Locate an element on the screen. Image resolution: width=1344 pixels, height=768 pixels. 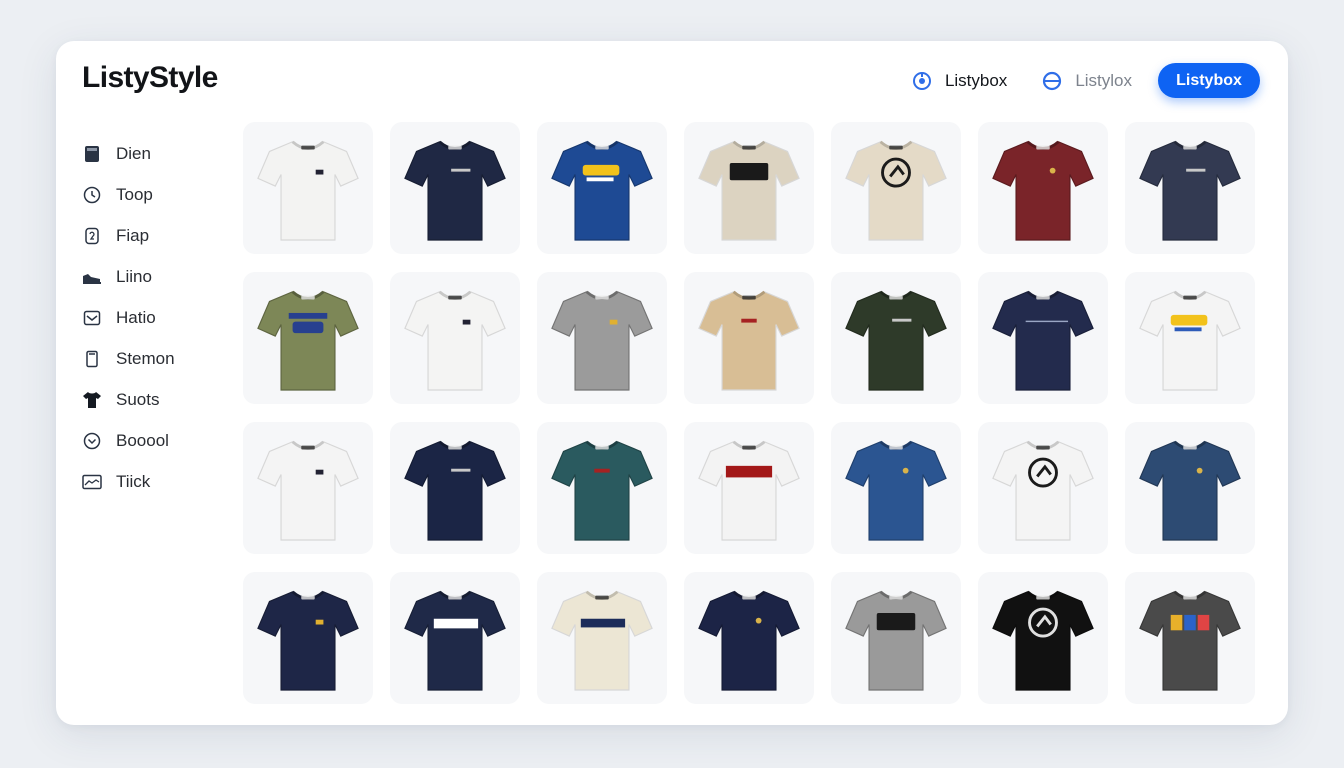
sidebar-item-booool: Booool is located at coordinates (152, 440).